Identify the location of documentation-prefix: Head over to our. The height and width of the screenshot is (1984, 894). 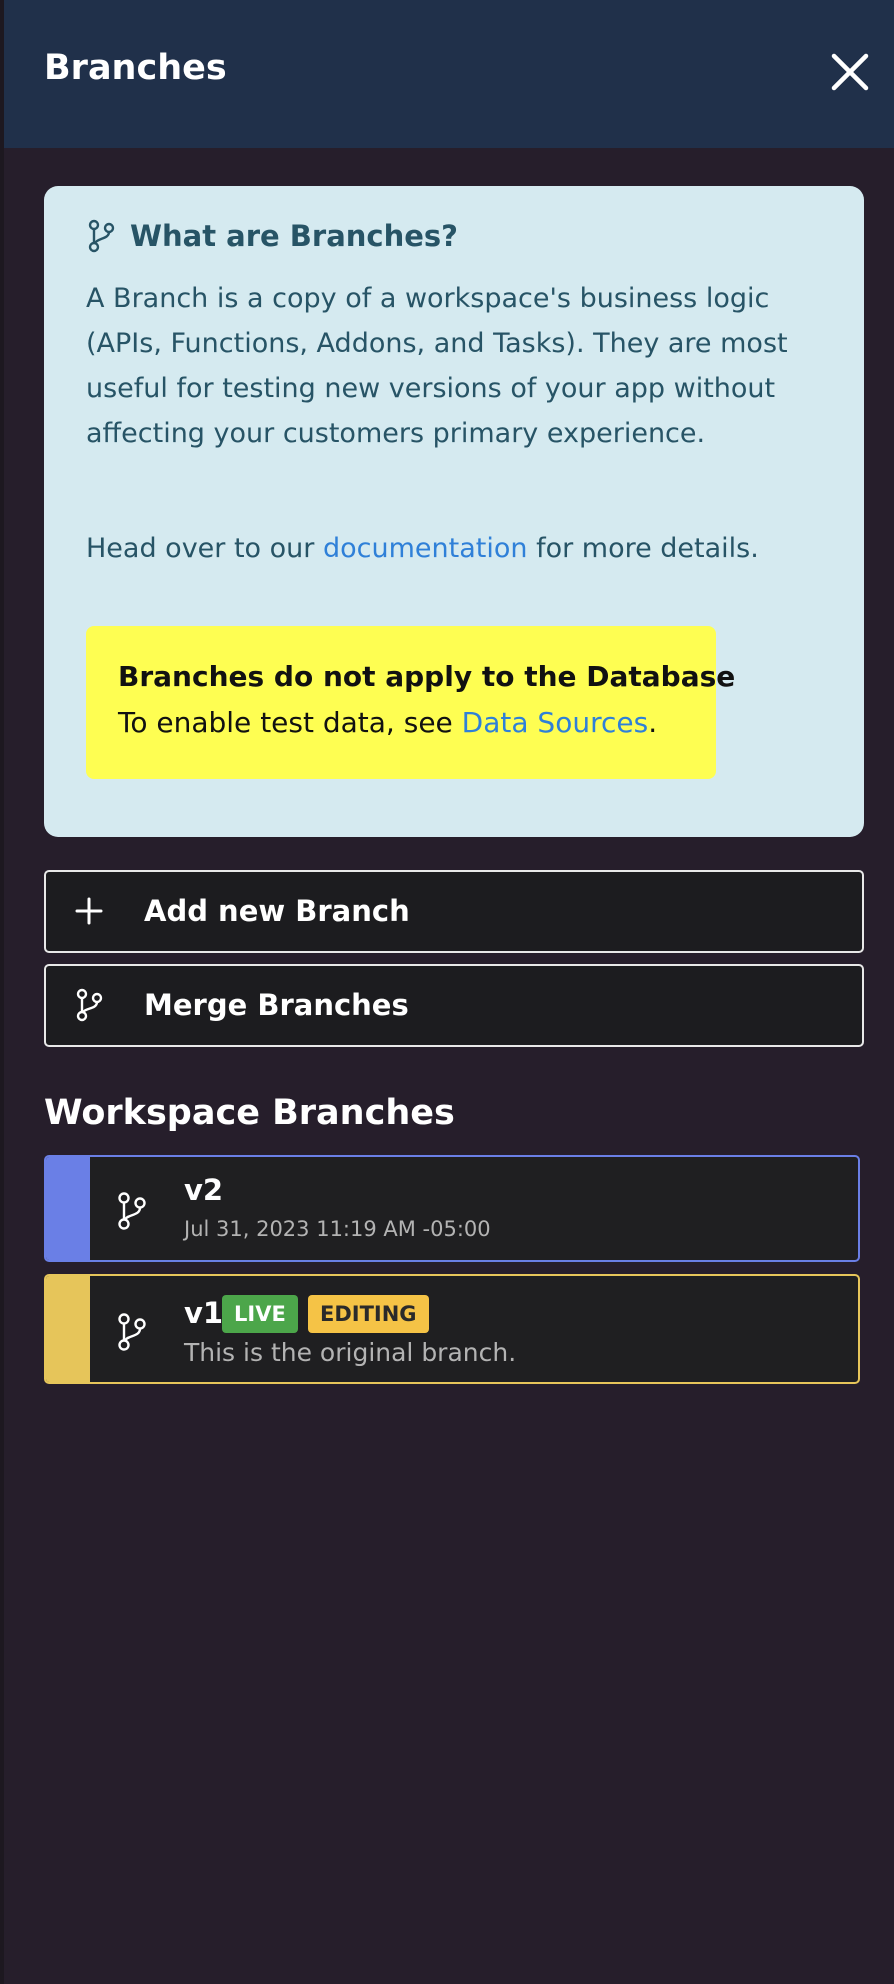
(204, 548).